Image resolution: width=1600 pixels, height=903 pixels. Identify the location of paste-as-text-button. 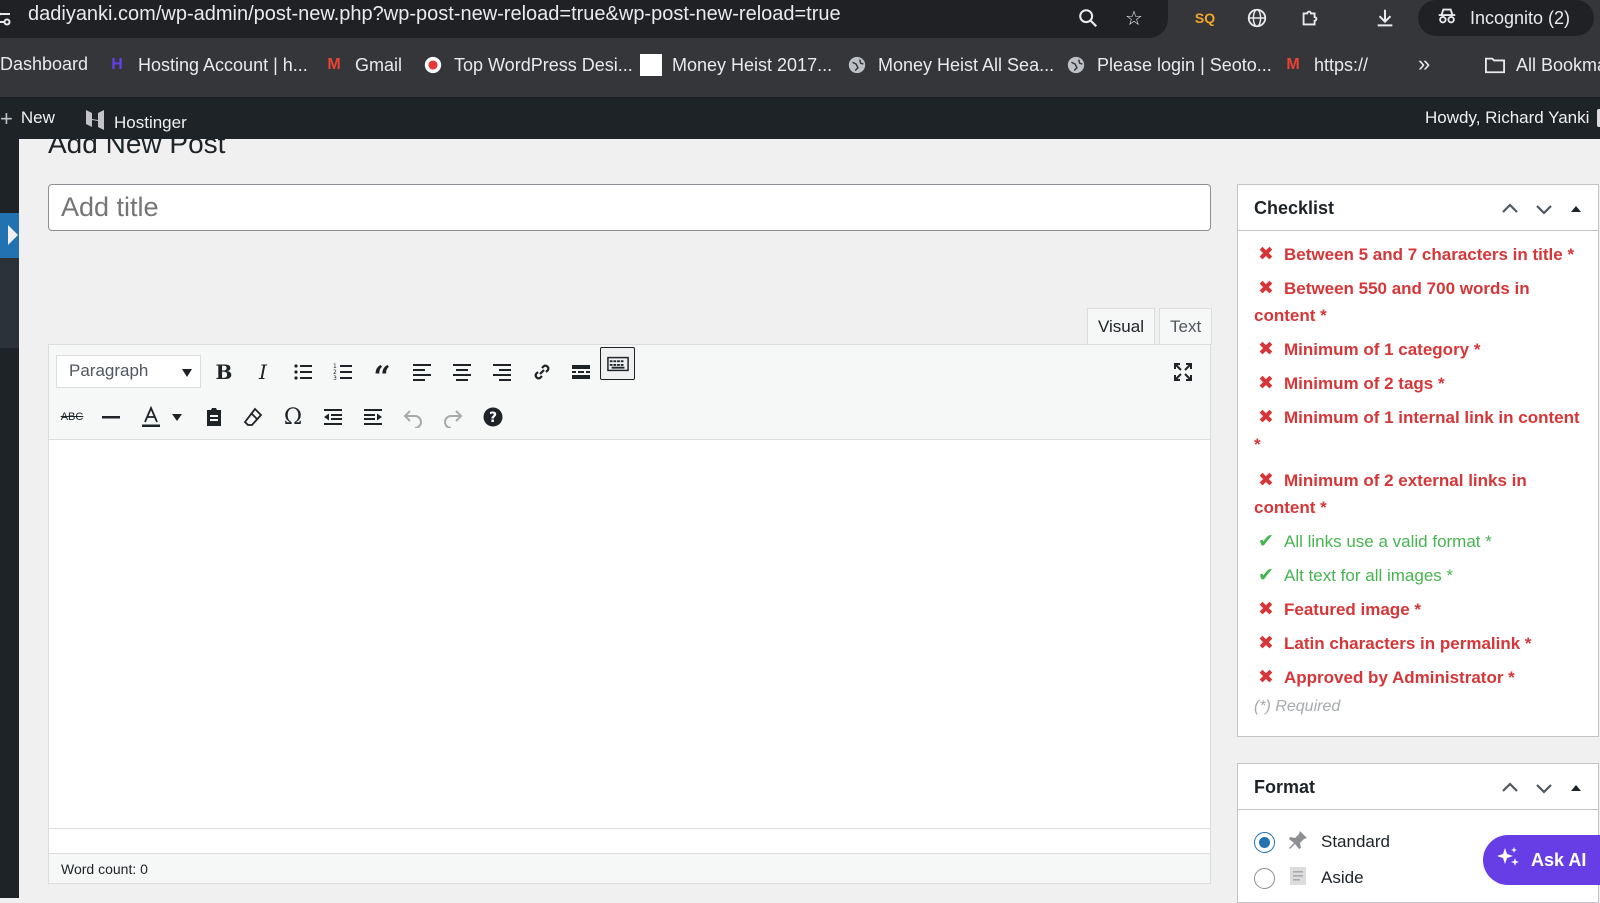
(214, 417).